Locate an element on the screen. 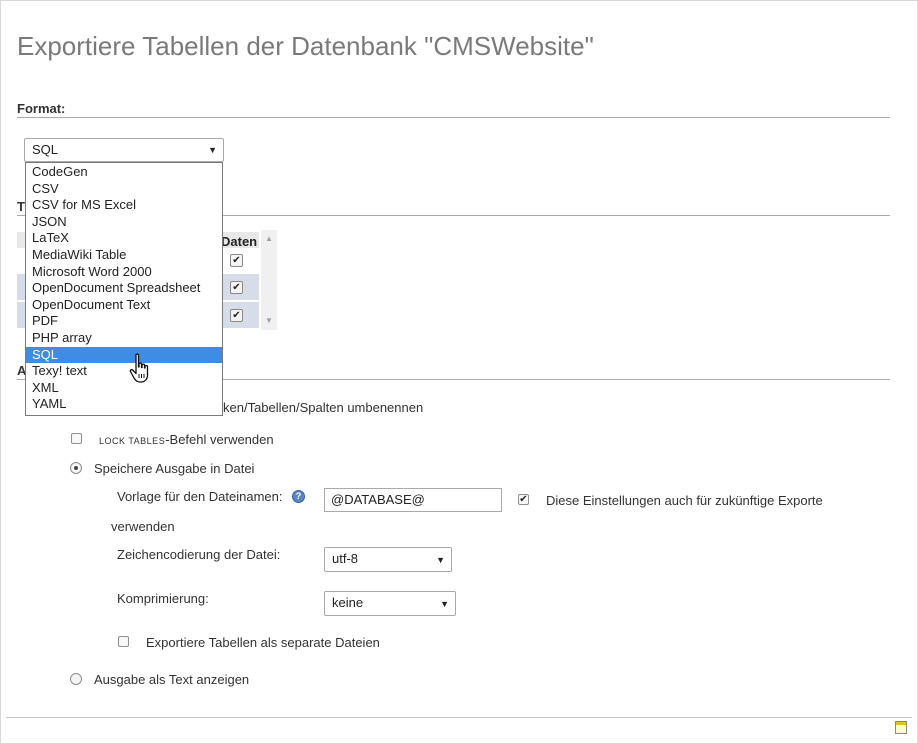 The height and width of the screenshot is (744, 918). lock-tables-label: LOCK TABLES-Befehl verwenden is located at coordinates (186, 439).